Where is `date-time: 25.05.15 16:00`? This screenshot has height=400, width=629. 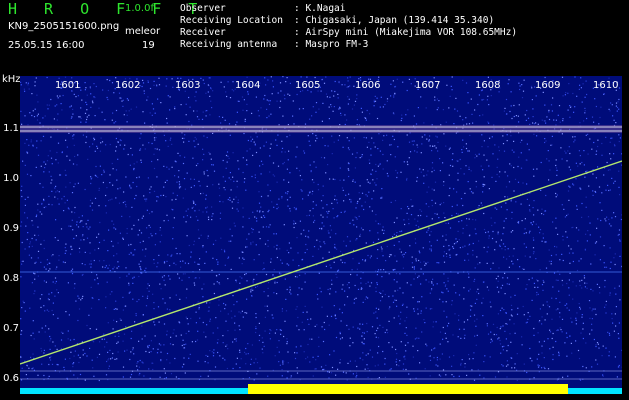
date-time: 25.05.15 16:00 is located at coordinates (46, 45).